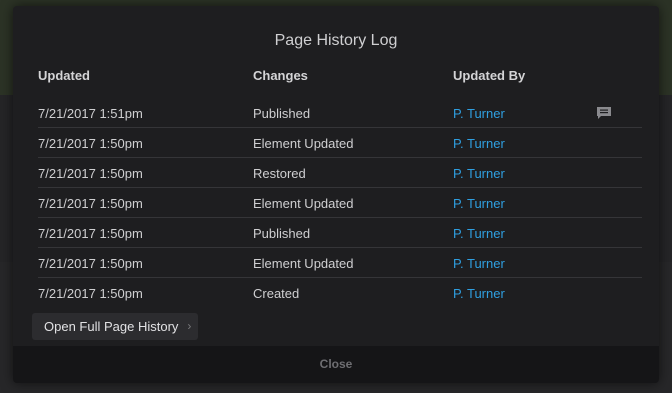 The width and height of the screenshot is (672, 393). What do you see at coordinates (340, 113) in the screenshot?
I see `table-row: 7/21/2017 1:51pm Published P. Turner` at bounding box center [340, 113].